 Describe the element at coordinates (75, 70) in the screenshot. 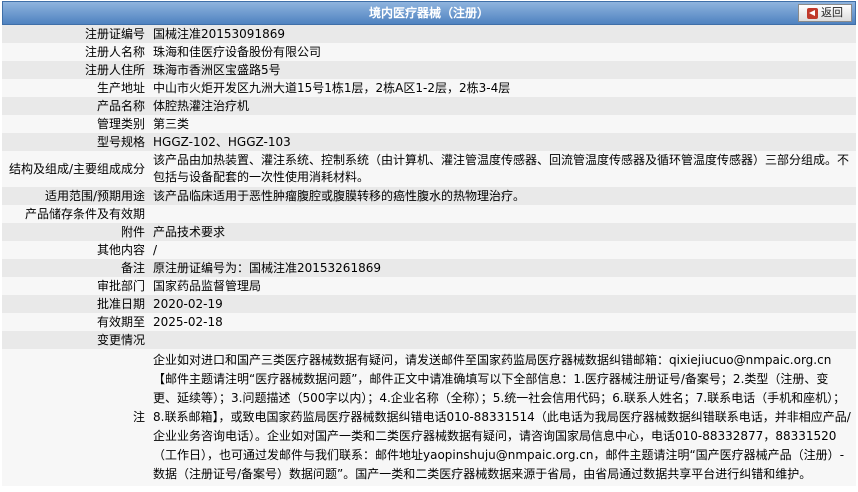

I see `row-label: 注册人住所` at that location.